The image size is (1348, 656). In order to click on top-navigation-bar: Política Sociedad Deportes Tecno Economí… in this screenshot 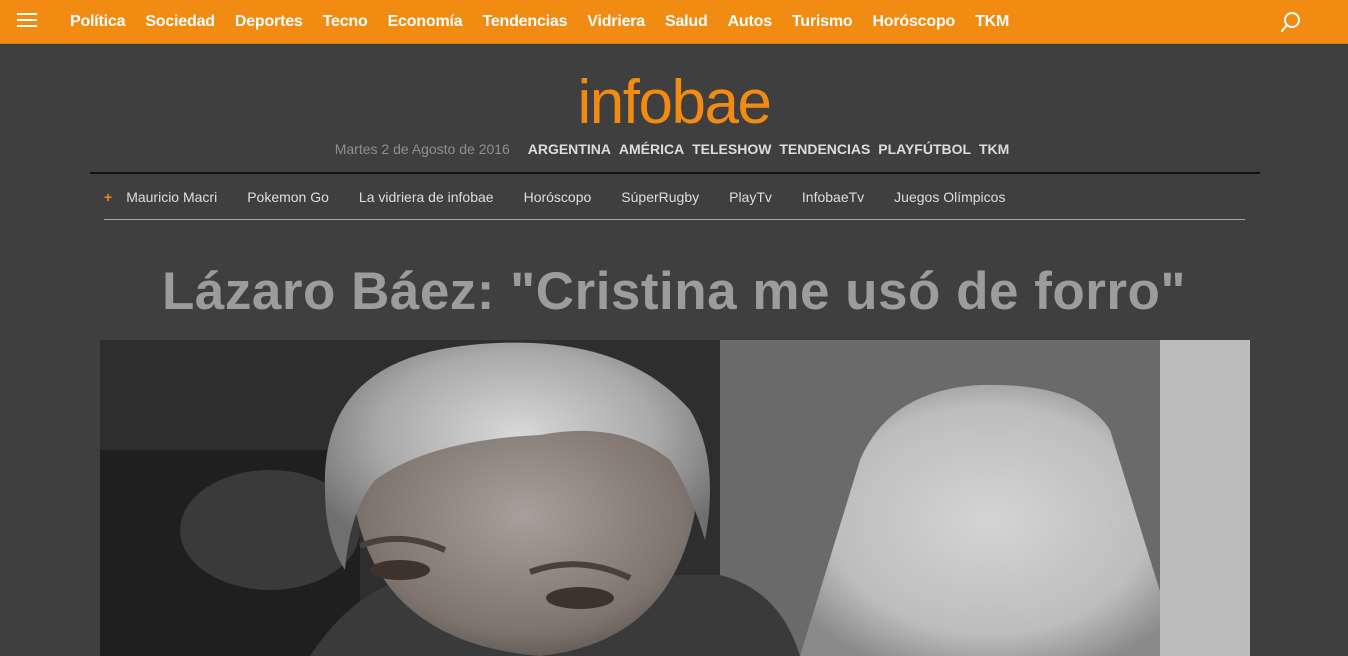, I will do `click(674, 22)`.